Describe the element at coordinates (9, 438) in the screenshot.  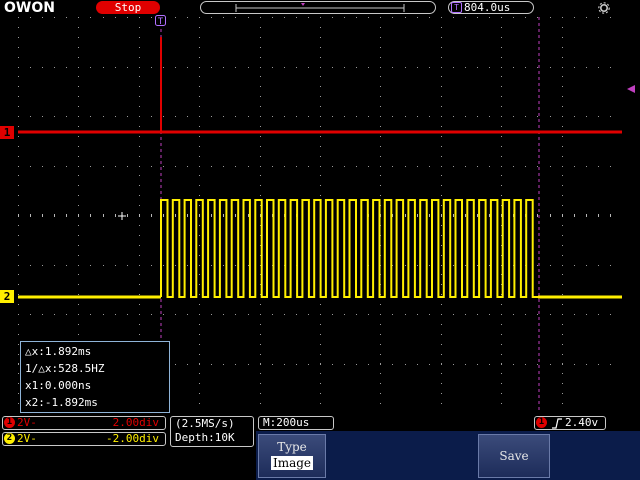
I see `channel-2-badge: 2` at that location.